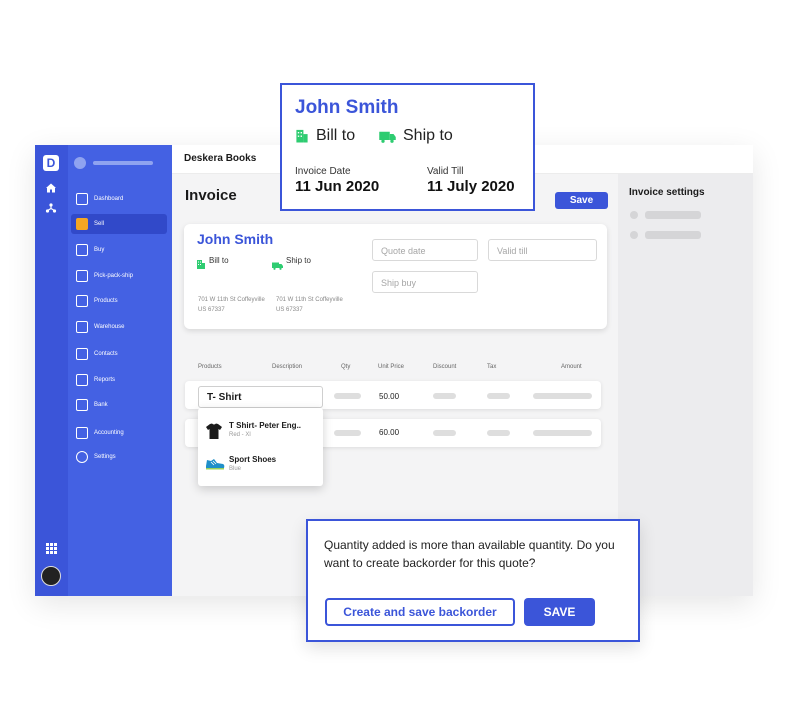 The image size is (791, 726). What do you see at coordinates (542, 250) in the screenshot?
I see `valid-till-input: Valid till` at bounding box center [542, 250].